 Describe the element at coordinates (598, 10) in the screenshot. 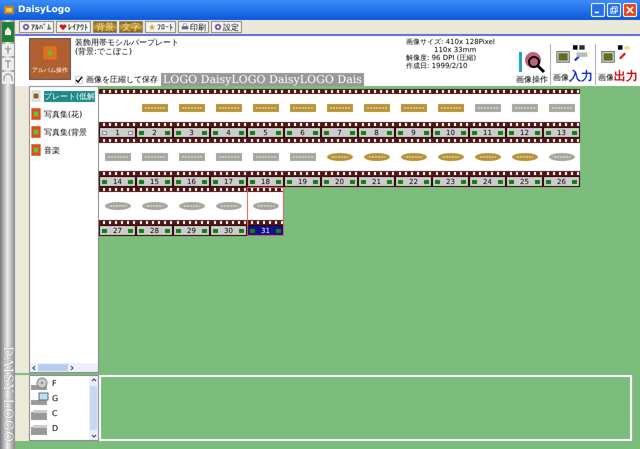

I see `minimize-button` at that location.